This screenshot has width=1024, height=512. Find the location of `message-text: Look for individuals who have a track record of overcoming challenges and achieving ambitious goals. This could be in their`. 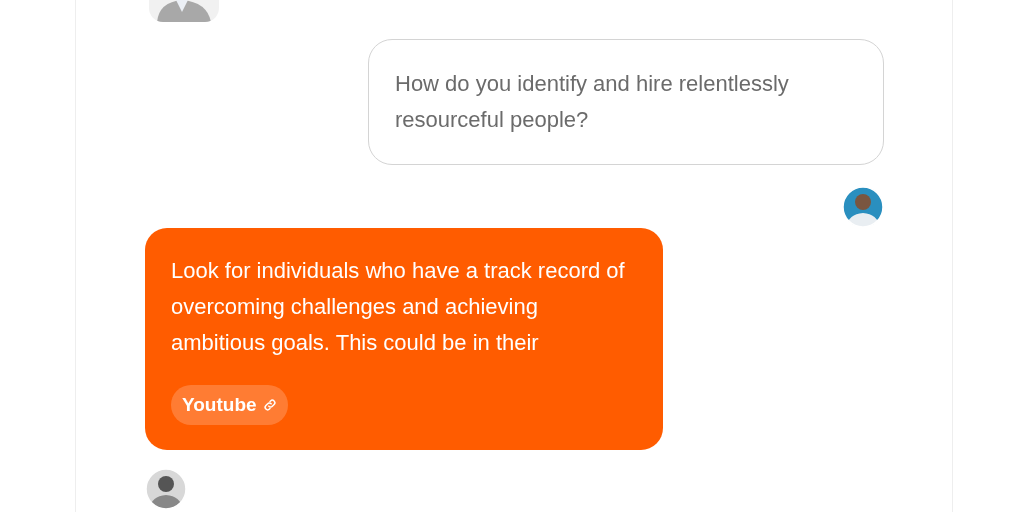

message-text: Look for individuals who have a track record of overcoming challenges and achieving ambitious goals. This could be in their is located at coordinates (398, 307).